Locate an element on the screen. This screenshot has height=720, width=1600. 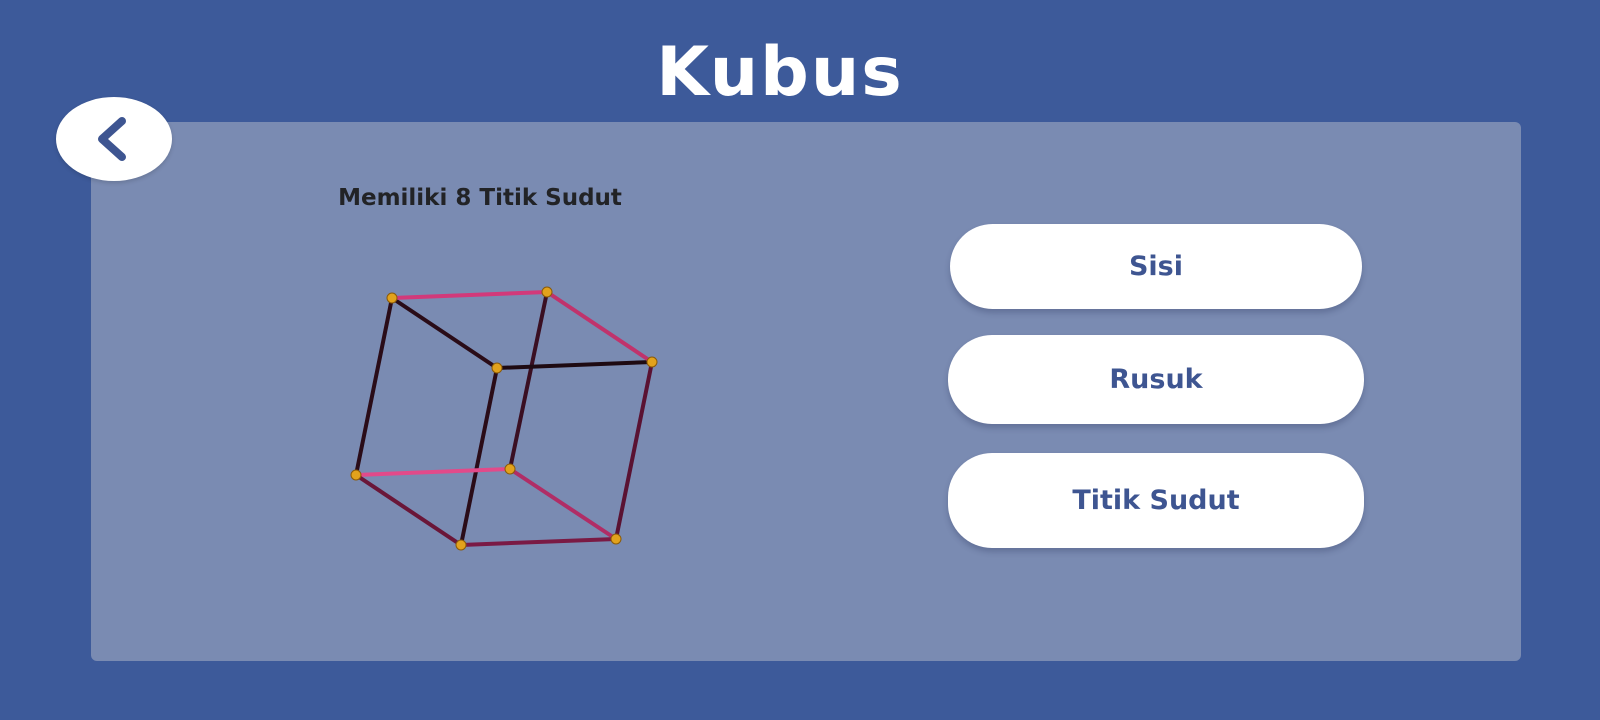
titik-sudut-button: Titik Sudut is located at coordinates (1156, 500).